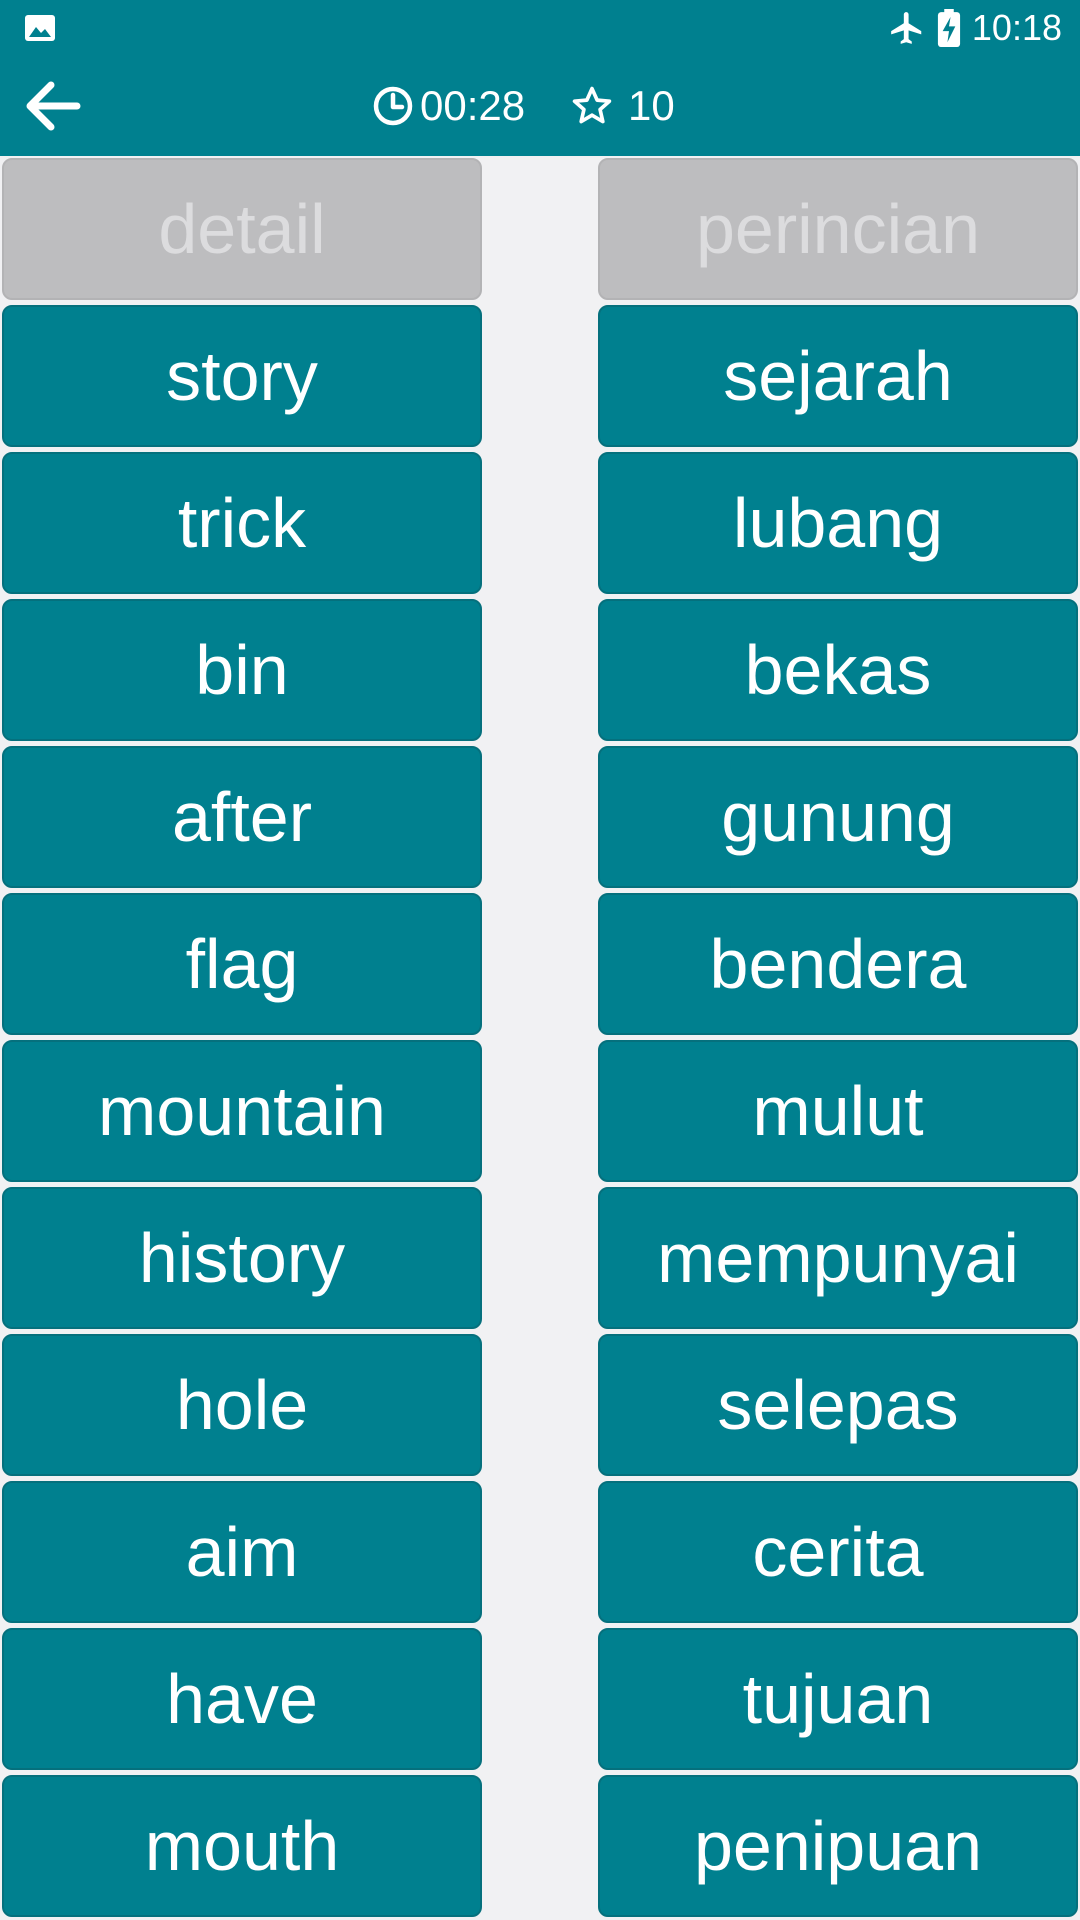  I want to click on word-tile: mountain, so click(242, 1111).